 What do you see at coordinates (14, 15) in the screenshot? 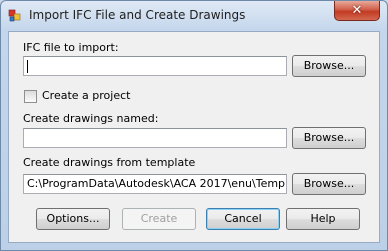
I see `app-icon` at bounding box center [14, 15].